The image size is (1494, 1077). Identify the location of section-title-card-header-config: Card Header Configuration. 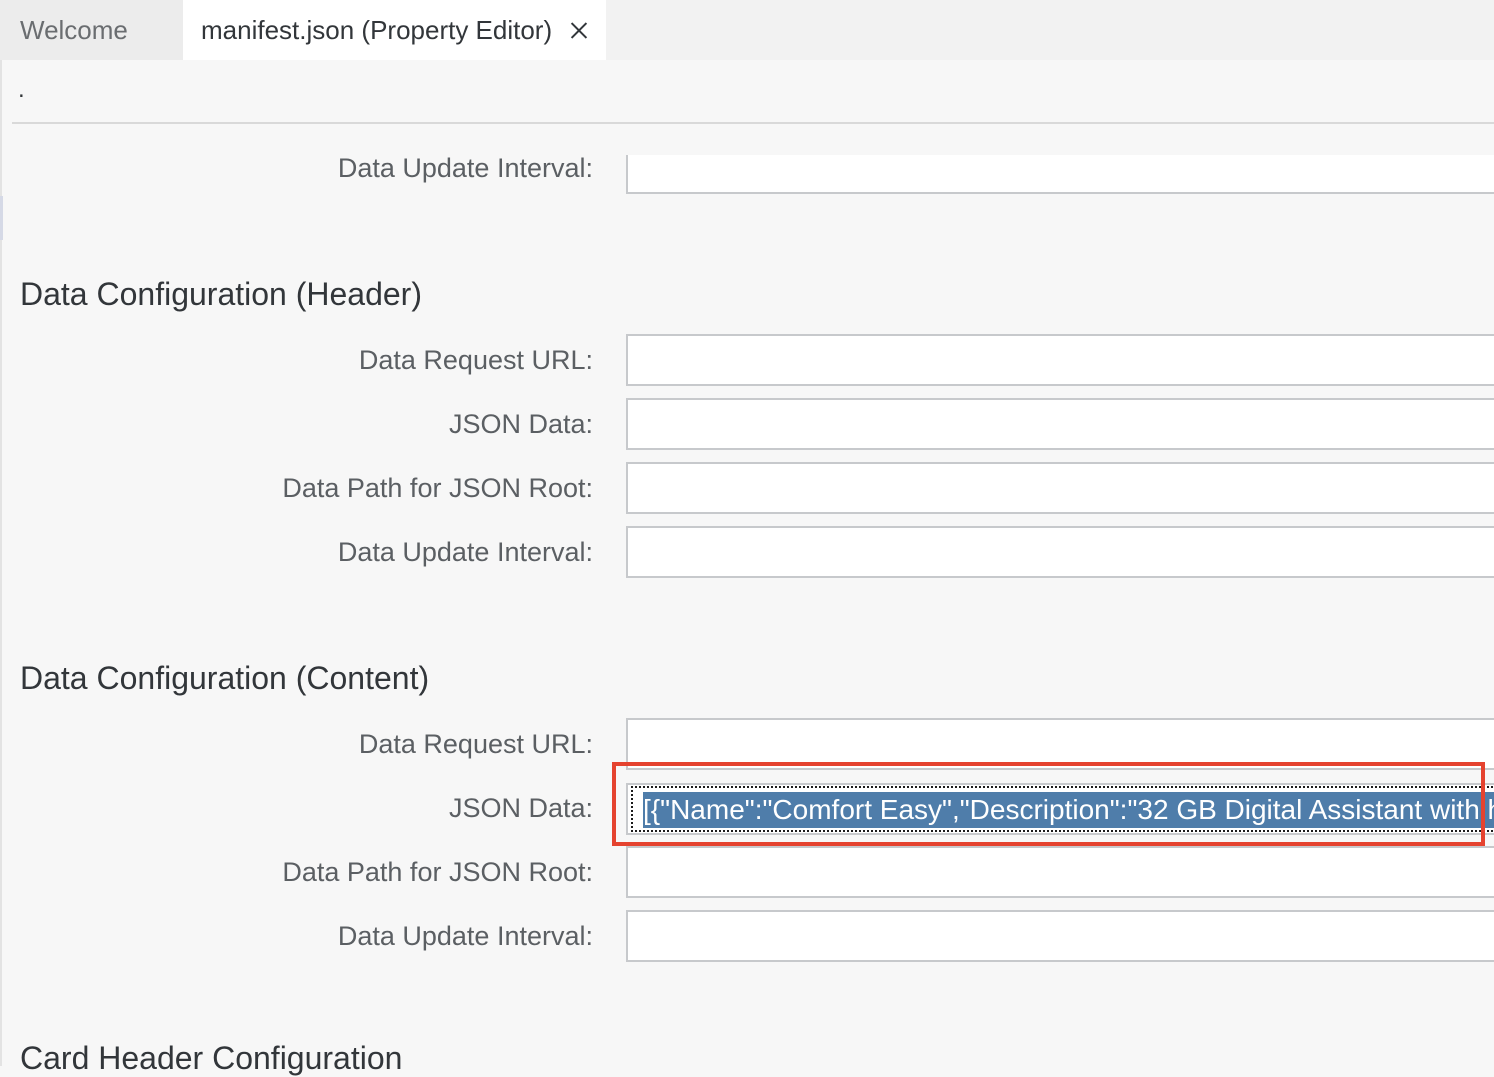
(211, 1058).